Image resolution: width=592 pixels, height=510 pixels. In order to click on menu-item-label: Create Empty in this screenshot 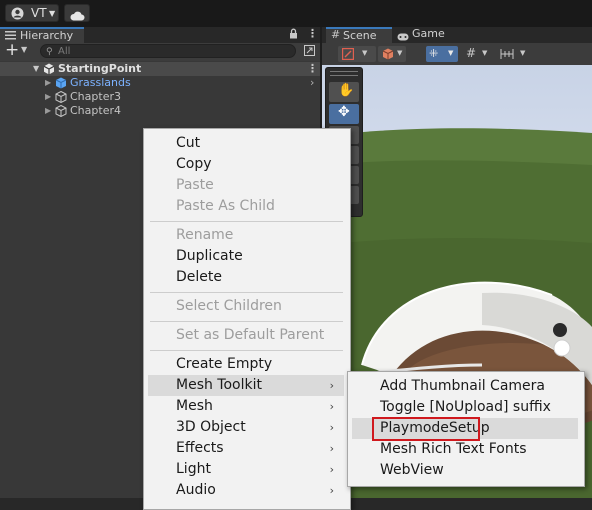, I will do `click(224, 364)`.